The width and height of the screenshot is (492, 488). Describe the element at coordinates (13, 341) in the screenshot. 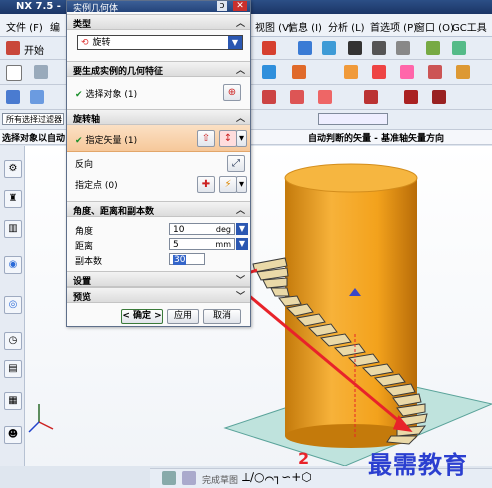

I see `clock-icon: ◷` at that location.